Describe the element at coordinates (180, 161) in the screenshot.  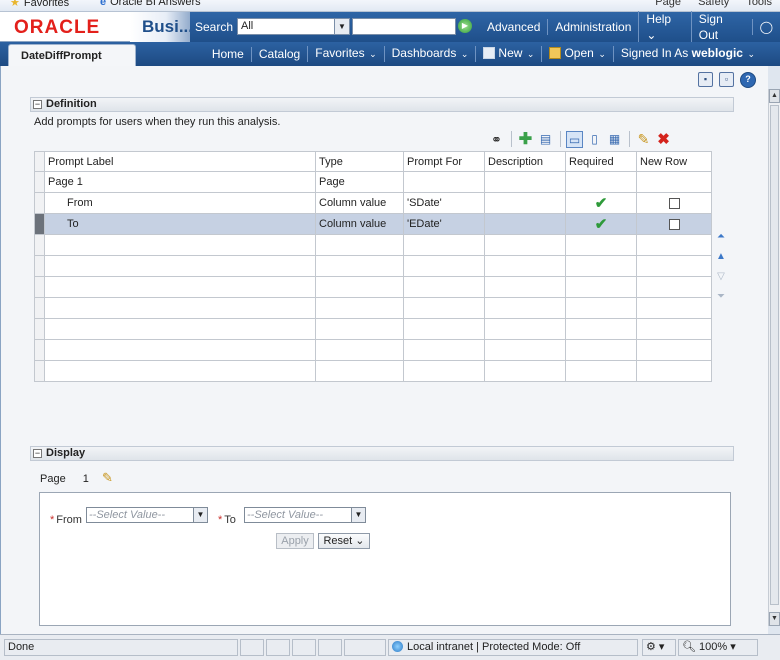
I see `column-header: Prompt Label` at that location.